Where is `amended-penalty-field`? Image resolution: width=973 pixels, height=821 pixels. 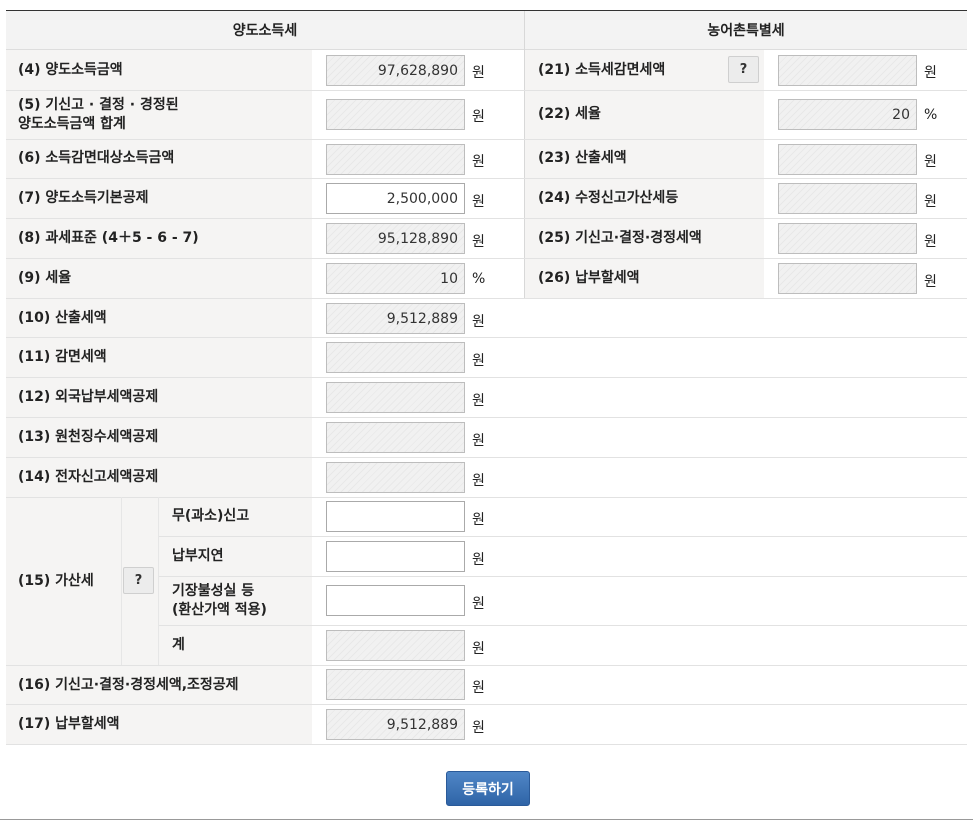 amended-penalty-field is located at coordinates (847, 198).